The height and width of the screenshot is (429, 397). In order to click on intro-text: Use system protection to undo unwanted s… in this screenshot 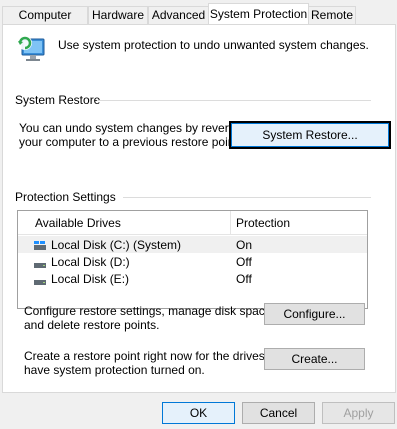, I will do `click(213, 45)`.